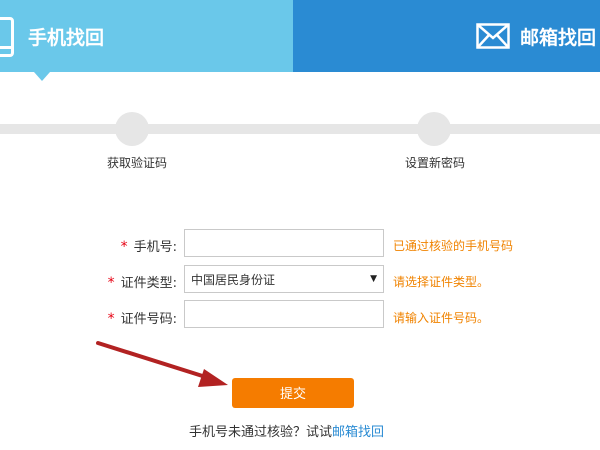  What do you see at coordinates (373, 279) in the screenshot?
I see `dropdown-triangle-icon: ▼` at bounding box center [373, 279].